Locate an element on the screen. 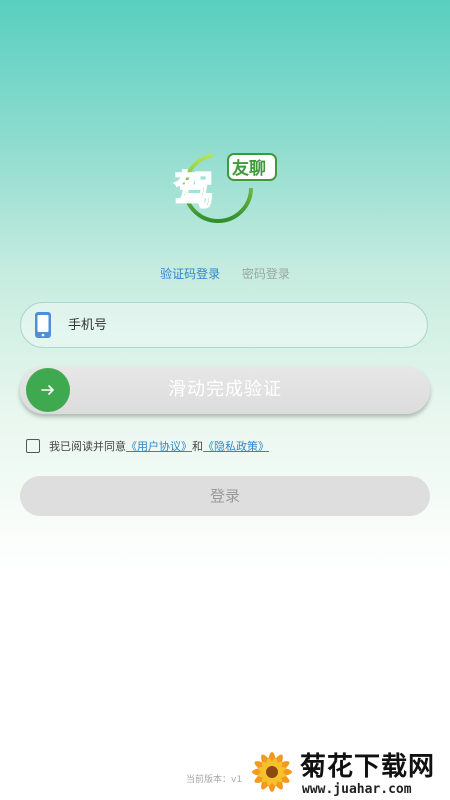 The image size is (450, 800). logo-main-char: 驾 is located at coordinates (194, 191).